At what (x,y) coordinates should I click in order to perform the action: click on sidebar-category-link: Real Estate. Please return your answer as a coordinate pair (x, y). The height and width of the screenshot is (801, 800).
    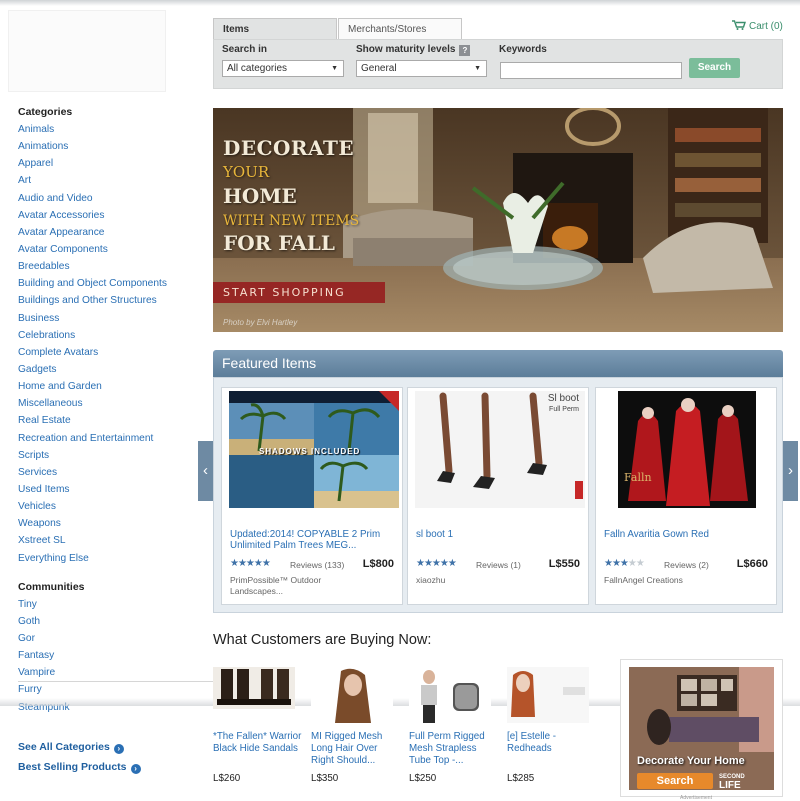
    Looking at the image, I should click on (108, 420).